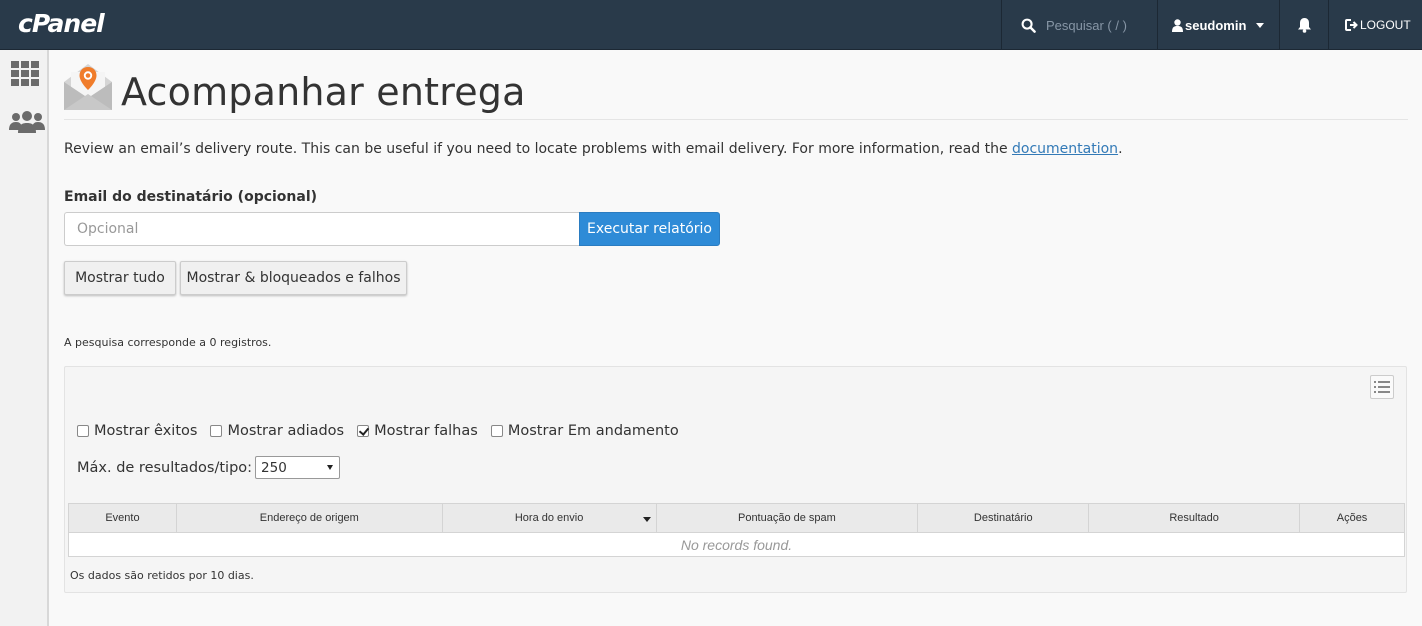  Describe the element at coordinates (711, 25) in the screenshot. I see `top-navbar: cPanel Pesquisar ( / ) seudomin LOGOUT` at that location.